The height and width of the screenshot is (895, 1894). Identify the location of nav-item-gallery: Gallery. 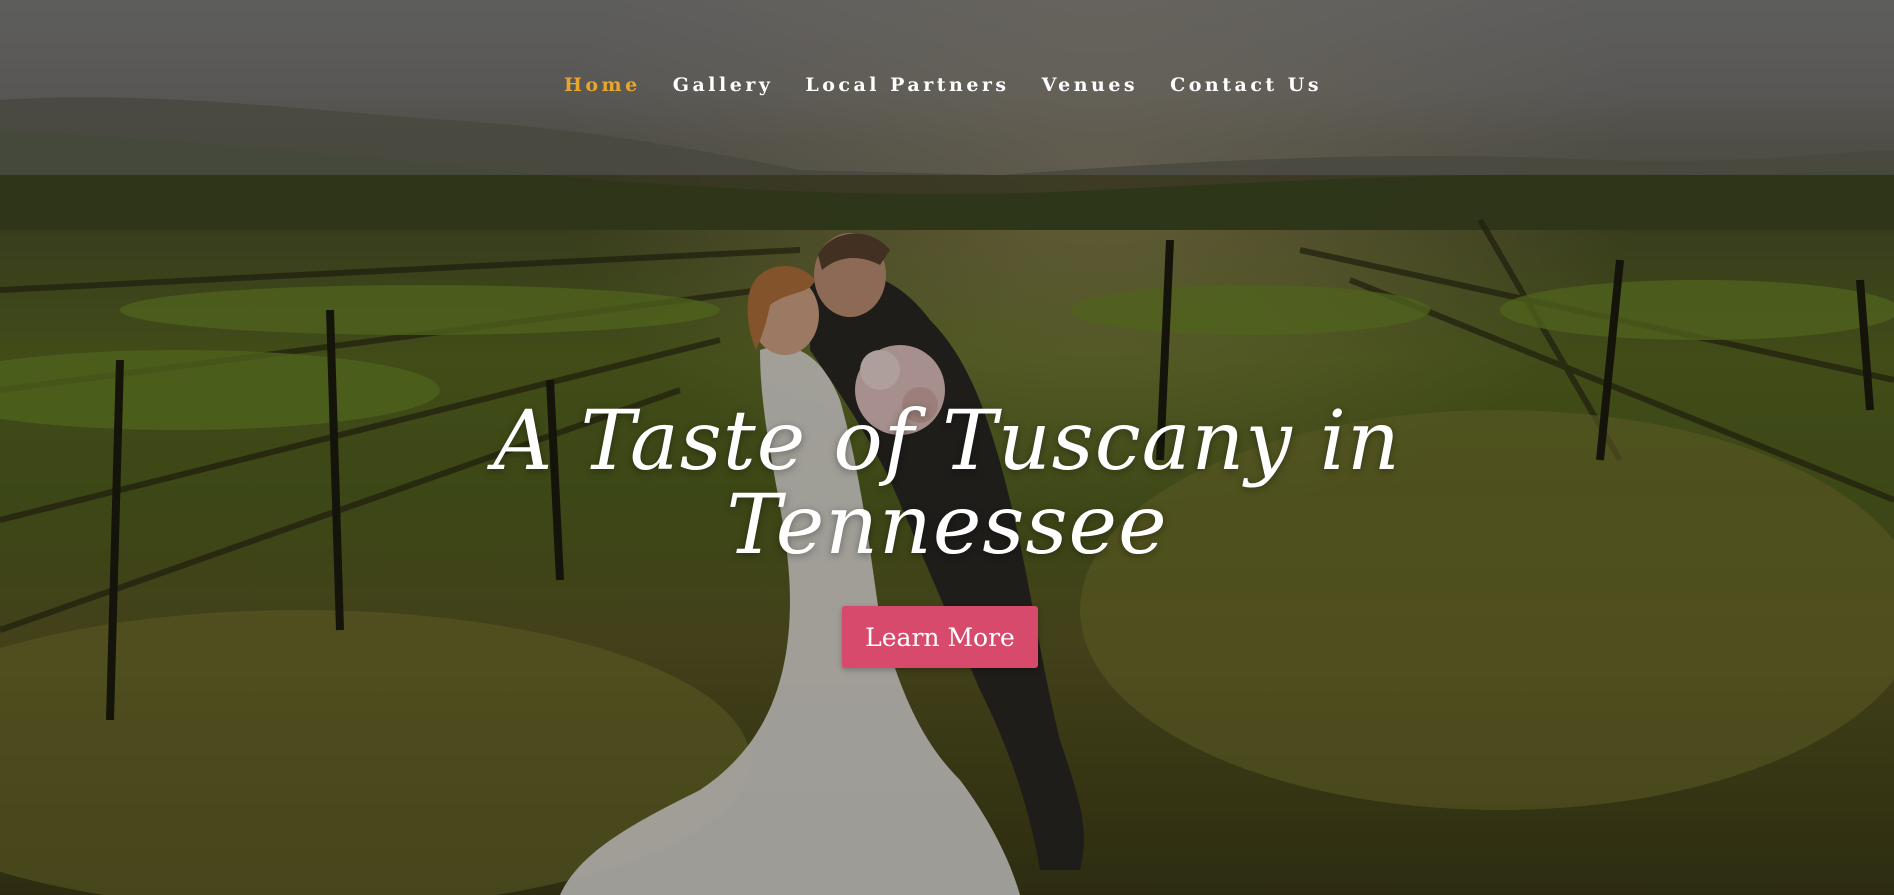
(723, 85).